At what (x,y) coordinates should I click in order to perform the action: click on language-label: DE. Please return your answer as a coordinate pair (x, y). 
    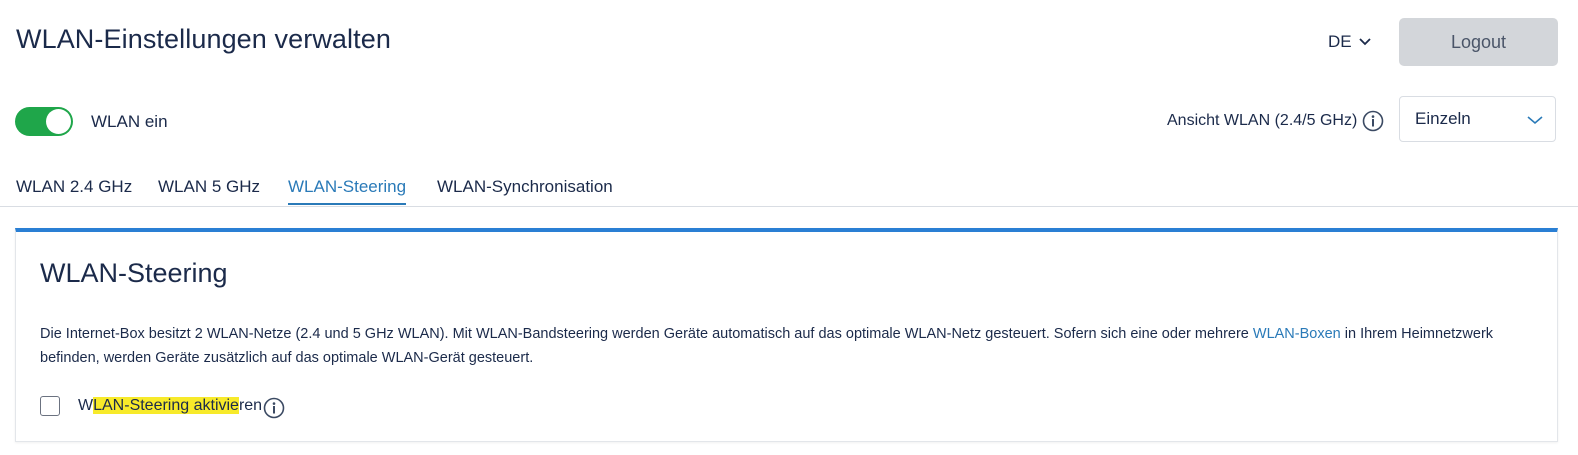
    Looking at the image, I should click on (1340, 41).